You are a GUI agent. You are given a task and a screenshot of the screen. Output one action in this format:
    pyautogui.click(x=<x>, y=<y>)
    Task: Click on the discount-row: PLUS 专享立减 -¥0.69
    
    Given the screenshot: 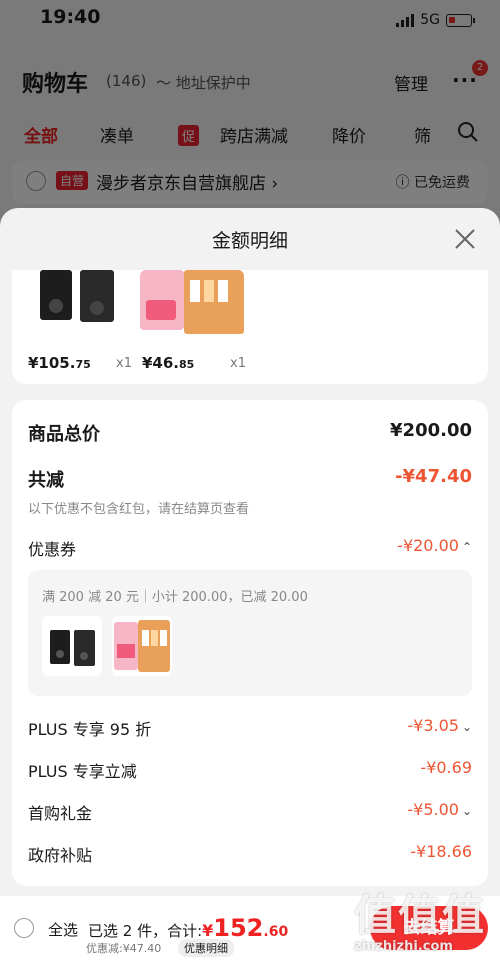 What is the action you would take?
    pyautogui.click(x=250, y=770)
    